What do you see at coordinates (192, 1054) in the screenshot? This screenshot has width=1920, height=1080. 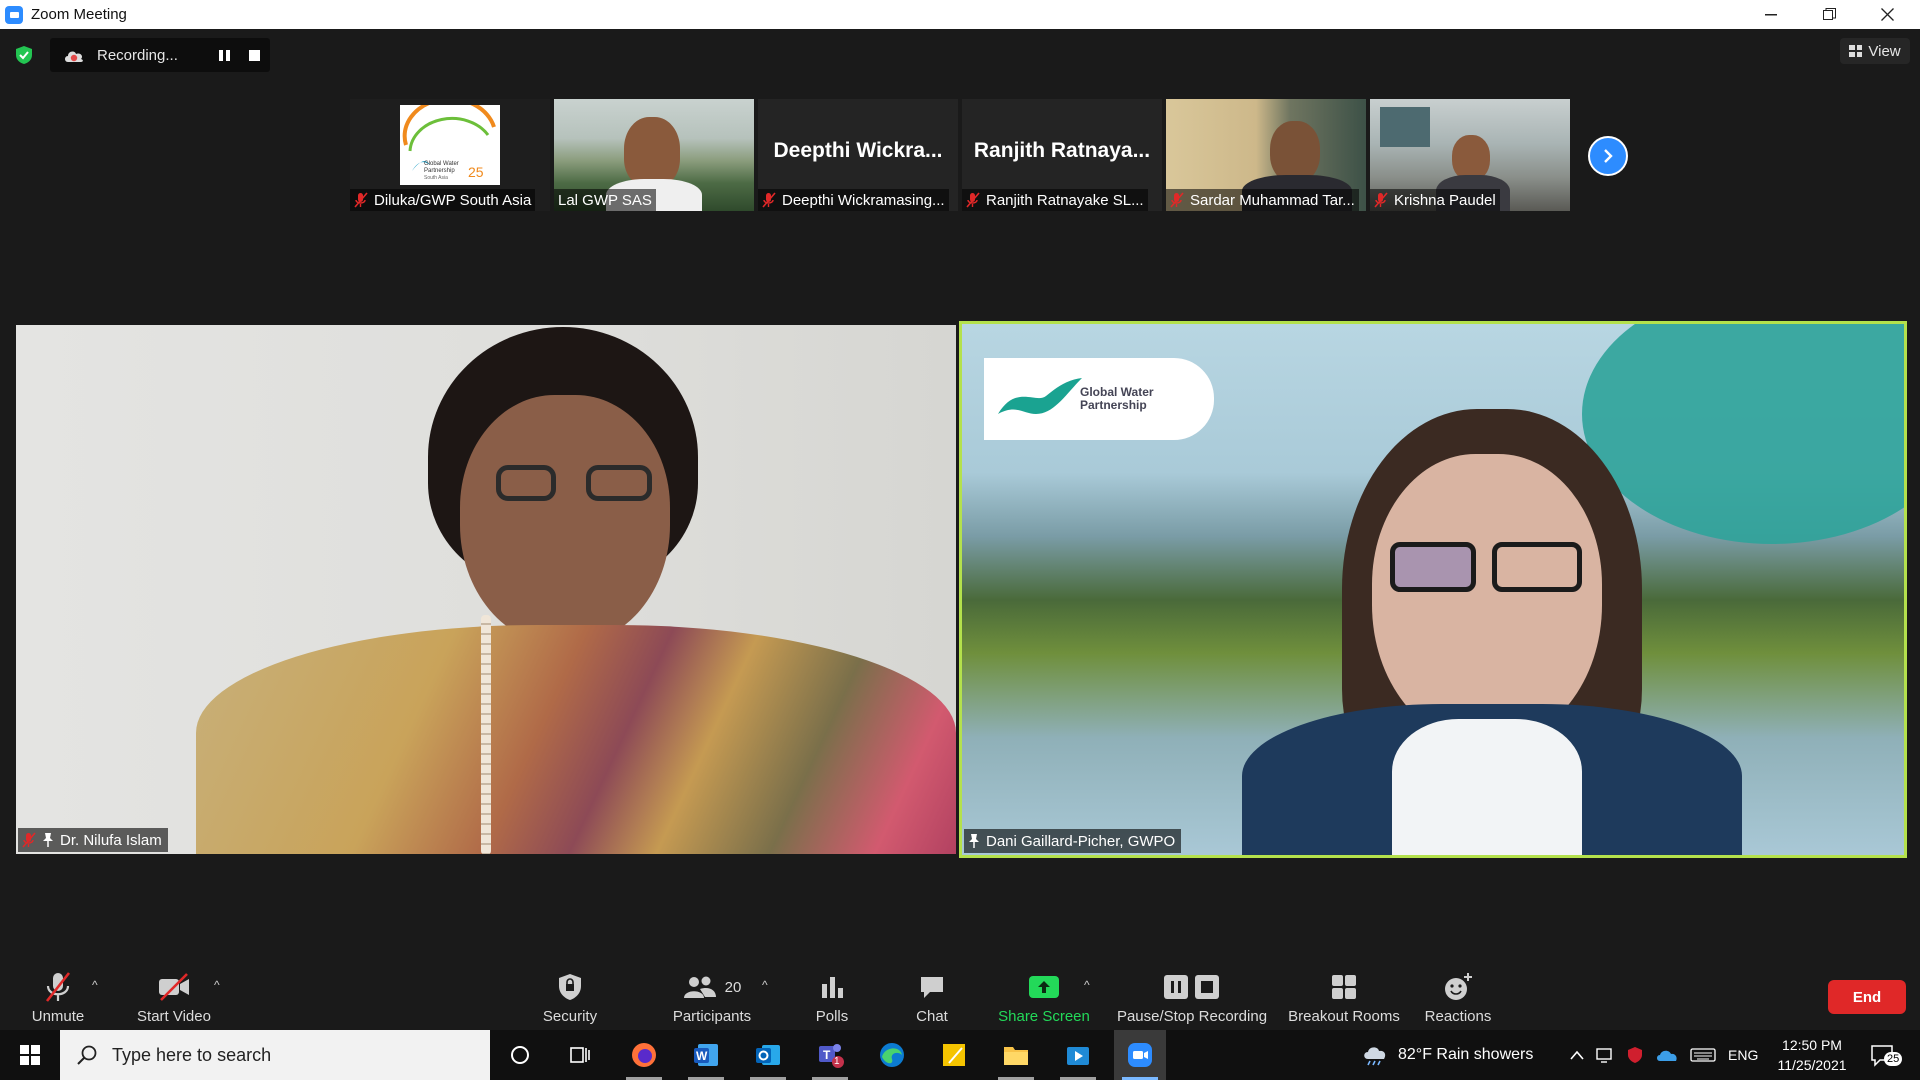 I see `search-placeholder: Type here to search` at bounding box center [192, 1054].